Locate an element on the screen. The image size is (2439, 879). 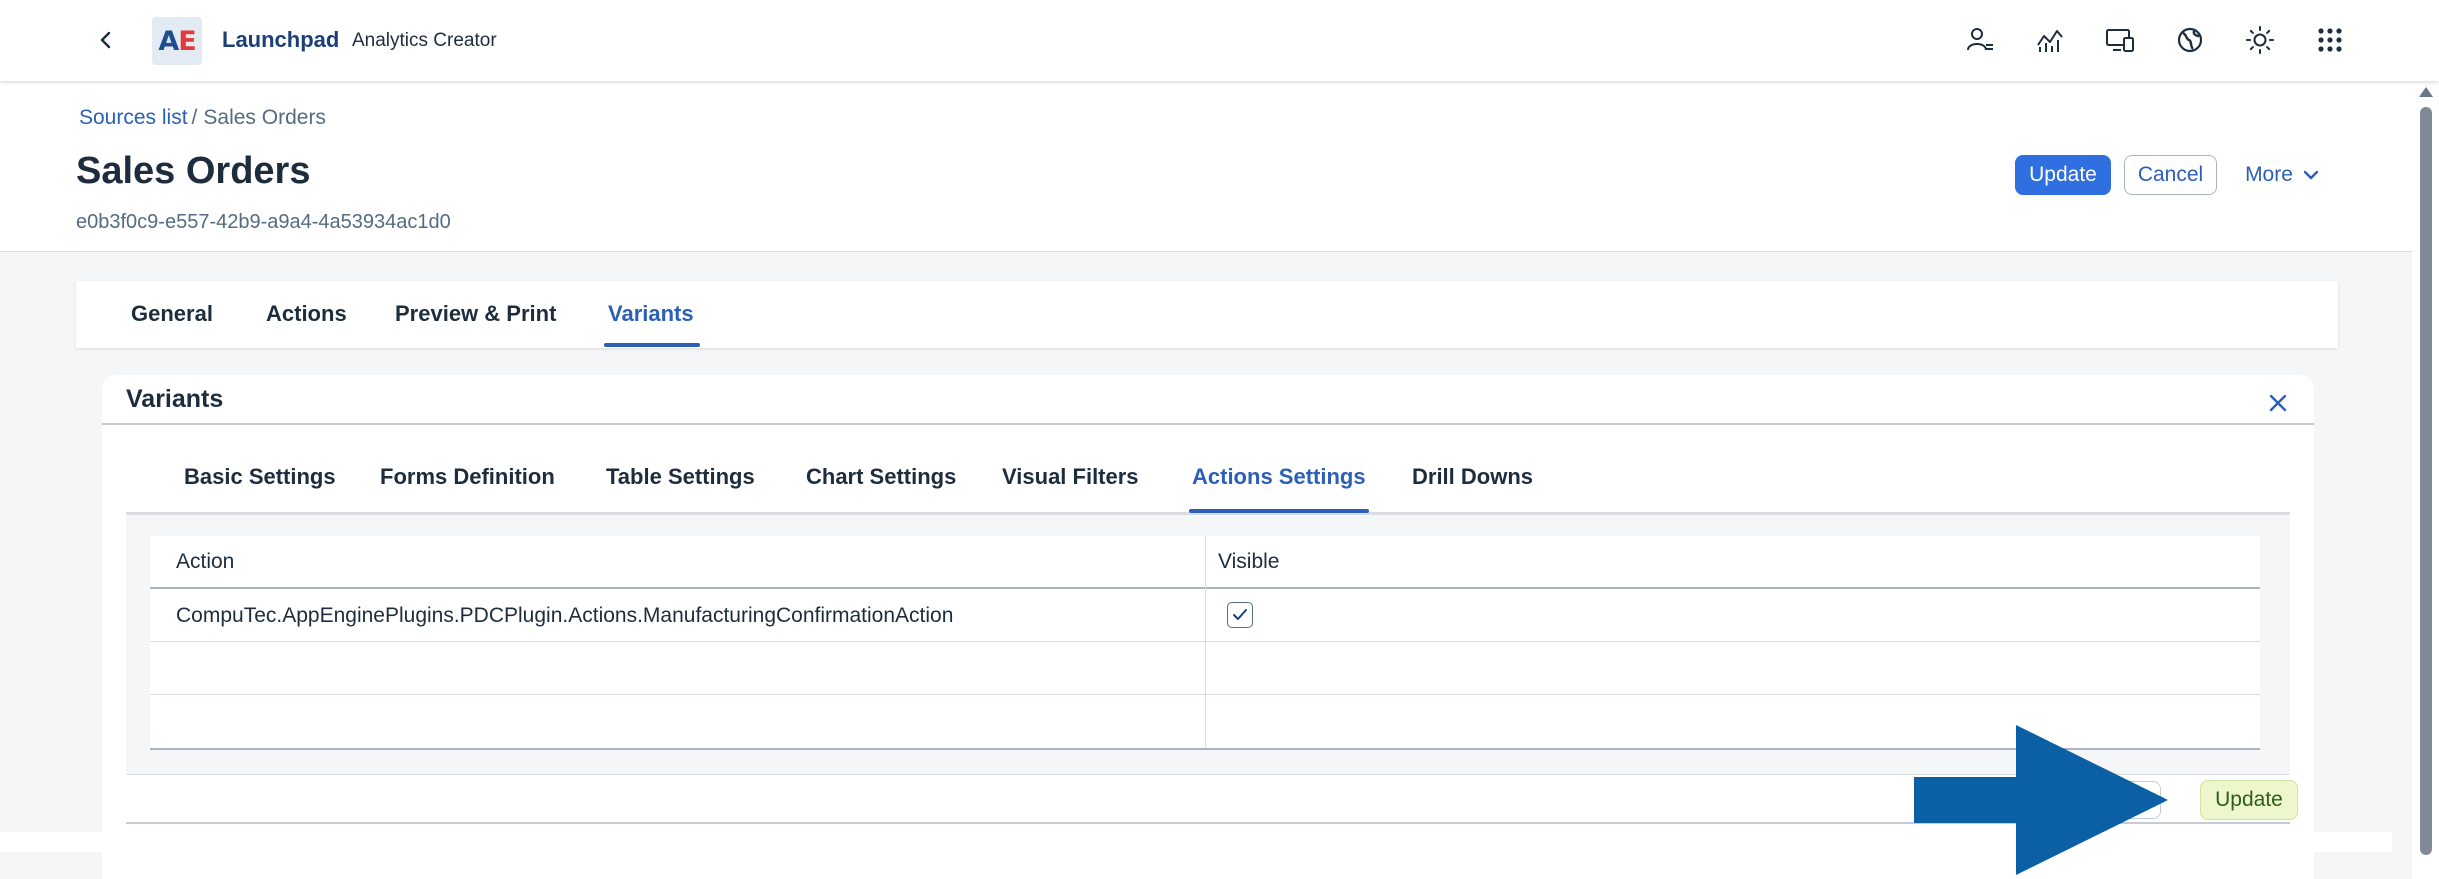
more-button: More is located at coordinates (2282, 175).